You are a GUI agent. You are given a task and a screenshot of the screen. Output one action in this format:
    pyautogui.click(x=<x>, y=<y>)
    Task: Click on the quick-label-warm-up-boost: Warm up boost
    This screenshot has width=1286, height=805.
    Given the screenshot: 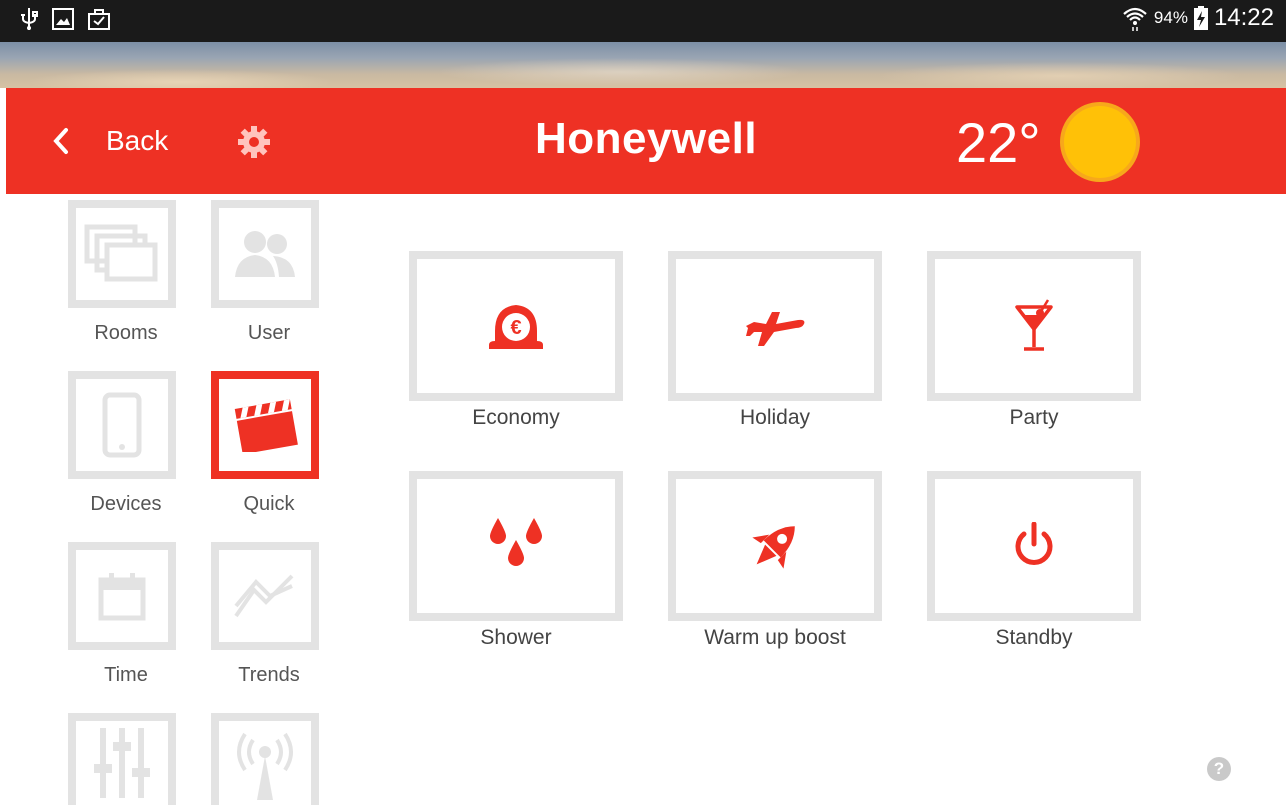 What is the action you would take?
    pyautogui.click(x=775, y=637)
    